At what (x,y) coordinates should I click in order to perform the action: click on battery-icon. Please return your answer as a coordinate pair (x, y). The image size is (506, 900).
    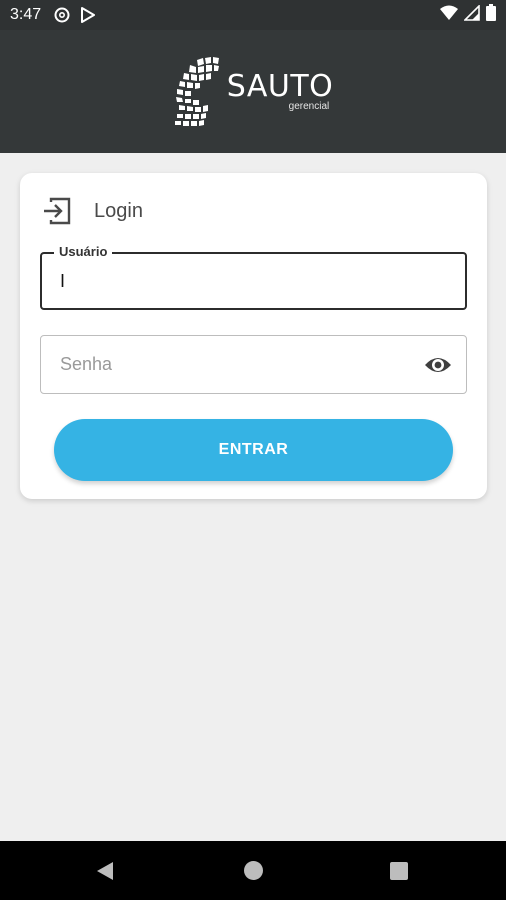
    Looking at the image, I should click on (491, 15).